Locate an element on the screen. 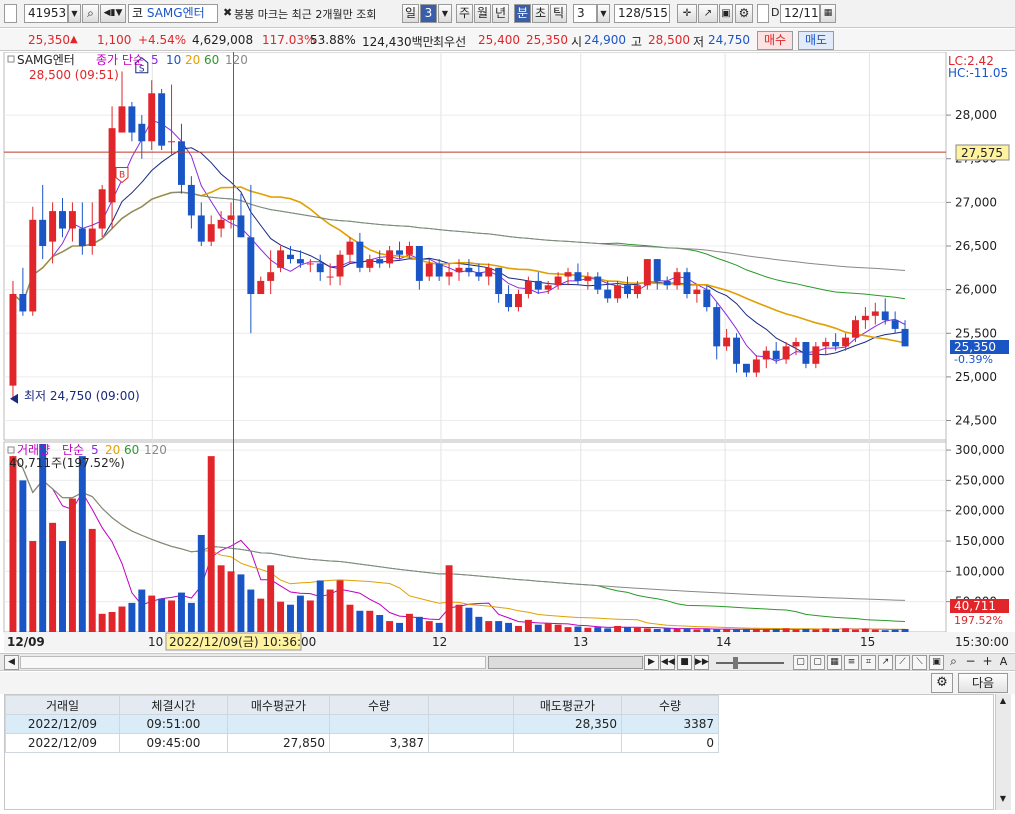 This screenshot has width=1015, height=814. next-button: 다음 is located at coordinates (983, 683).